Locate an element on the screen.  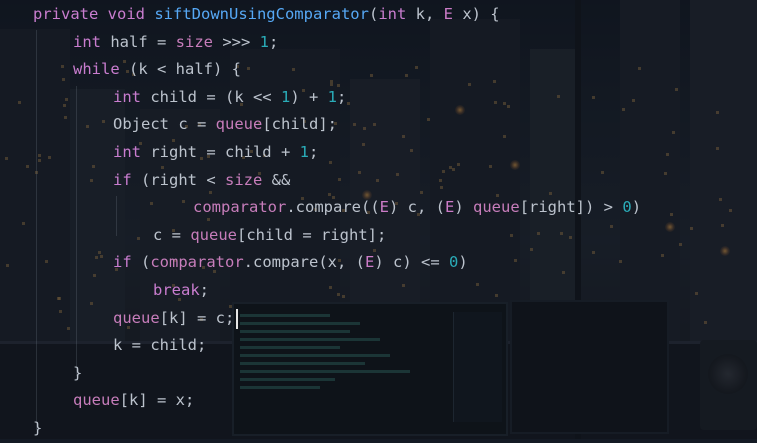
code-line: int right = child + 1; is located at coordinates (215, 153).